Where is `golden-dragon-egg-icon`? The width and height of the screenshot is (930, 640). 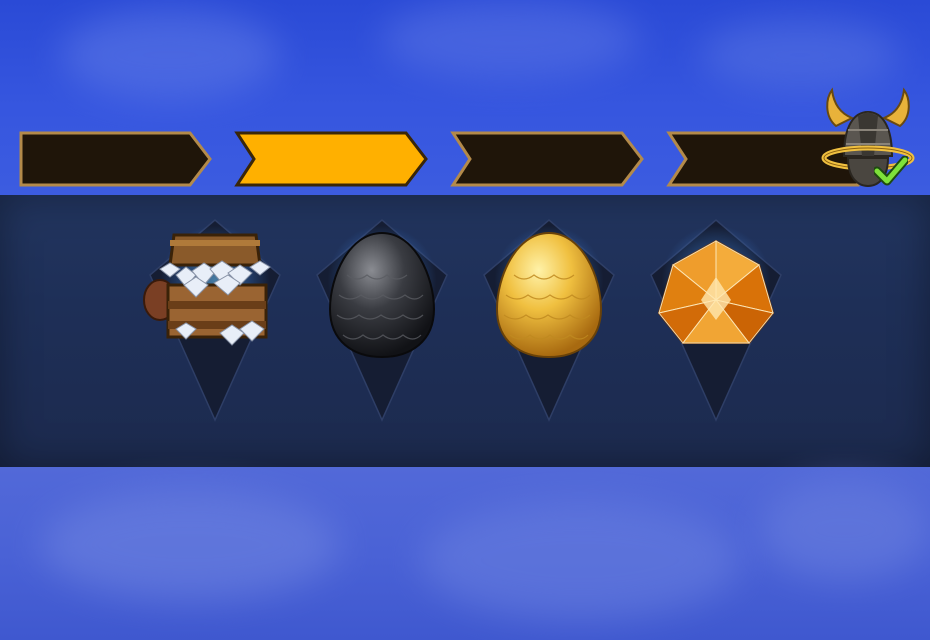
golden-dragon-egg-icon is located at coordinates (549, 295).